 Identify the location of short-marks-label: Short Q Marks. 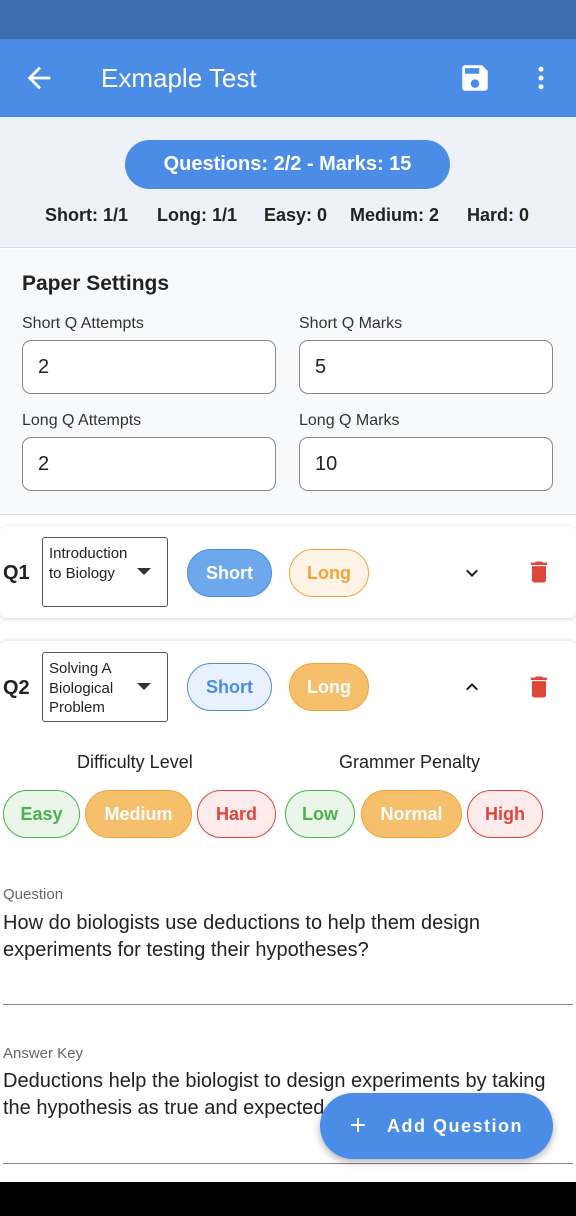
(351, 323).